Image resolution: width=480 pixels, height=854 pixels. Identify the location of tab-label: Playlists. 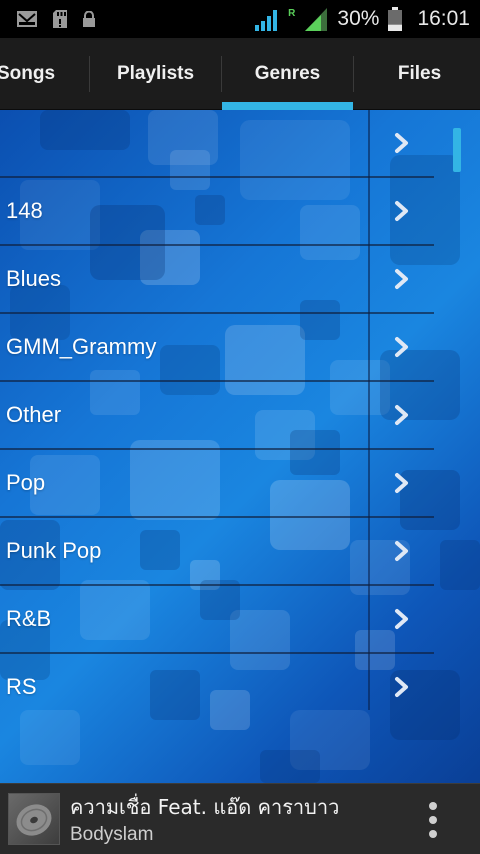
(155, 73).